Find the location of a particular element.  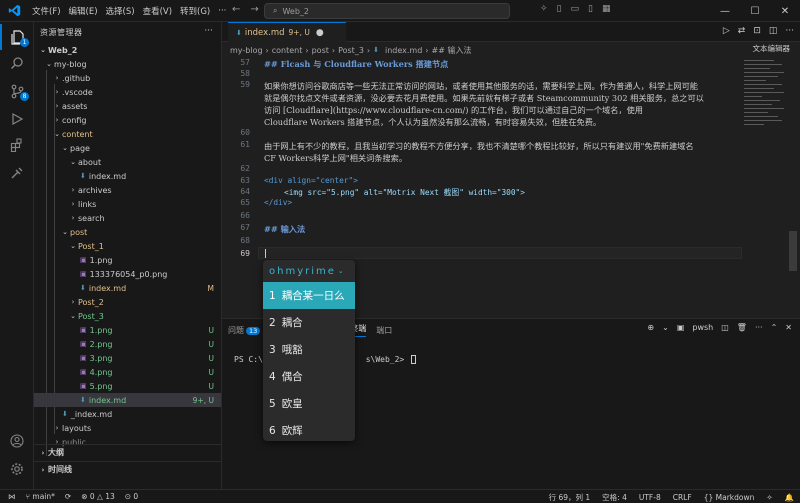

tree-folder-about: ⌄ about is located at coordinates (127, 162).